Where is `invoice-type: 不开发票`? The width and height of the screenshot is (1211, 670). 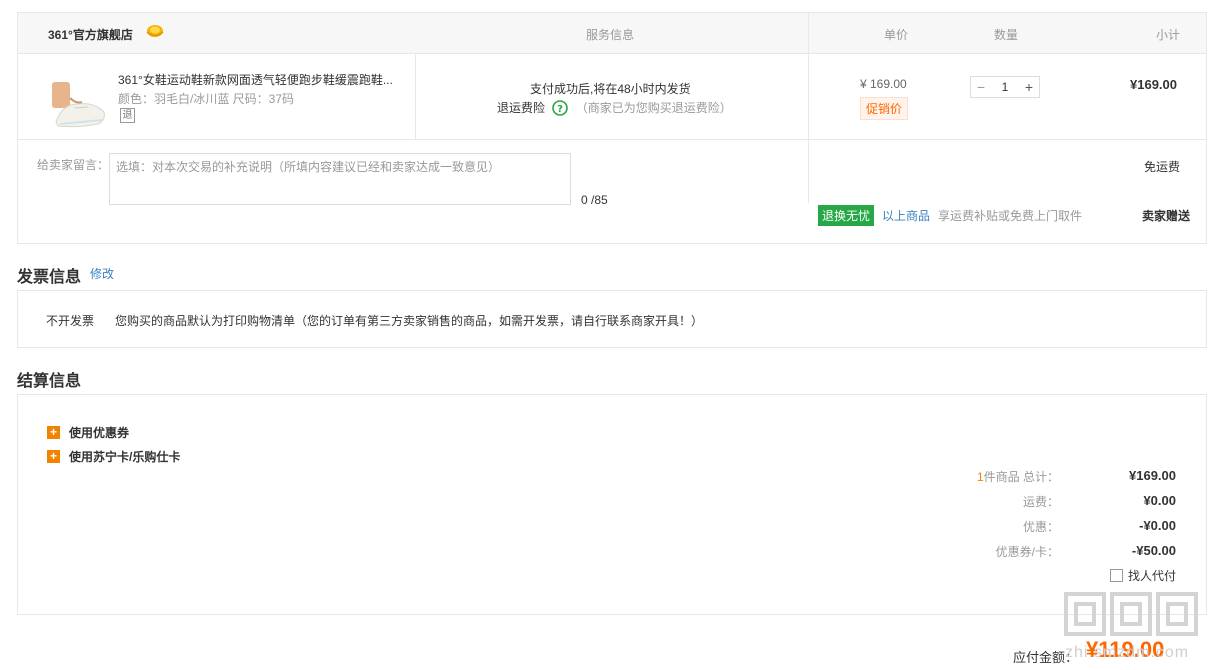
invoice-type: 不开发票 is located at coordinates (70, 321).